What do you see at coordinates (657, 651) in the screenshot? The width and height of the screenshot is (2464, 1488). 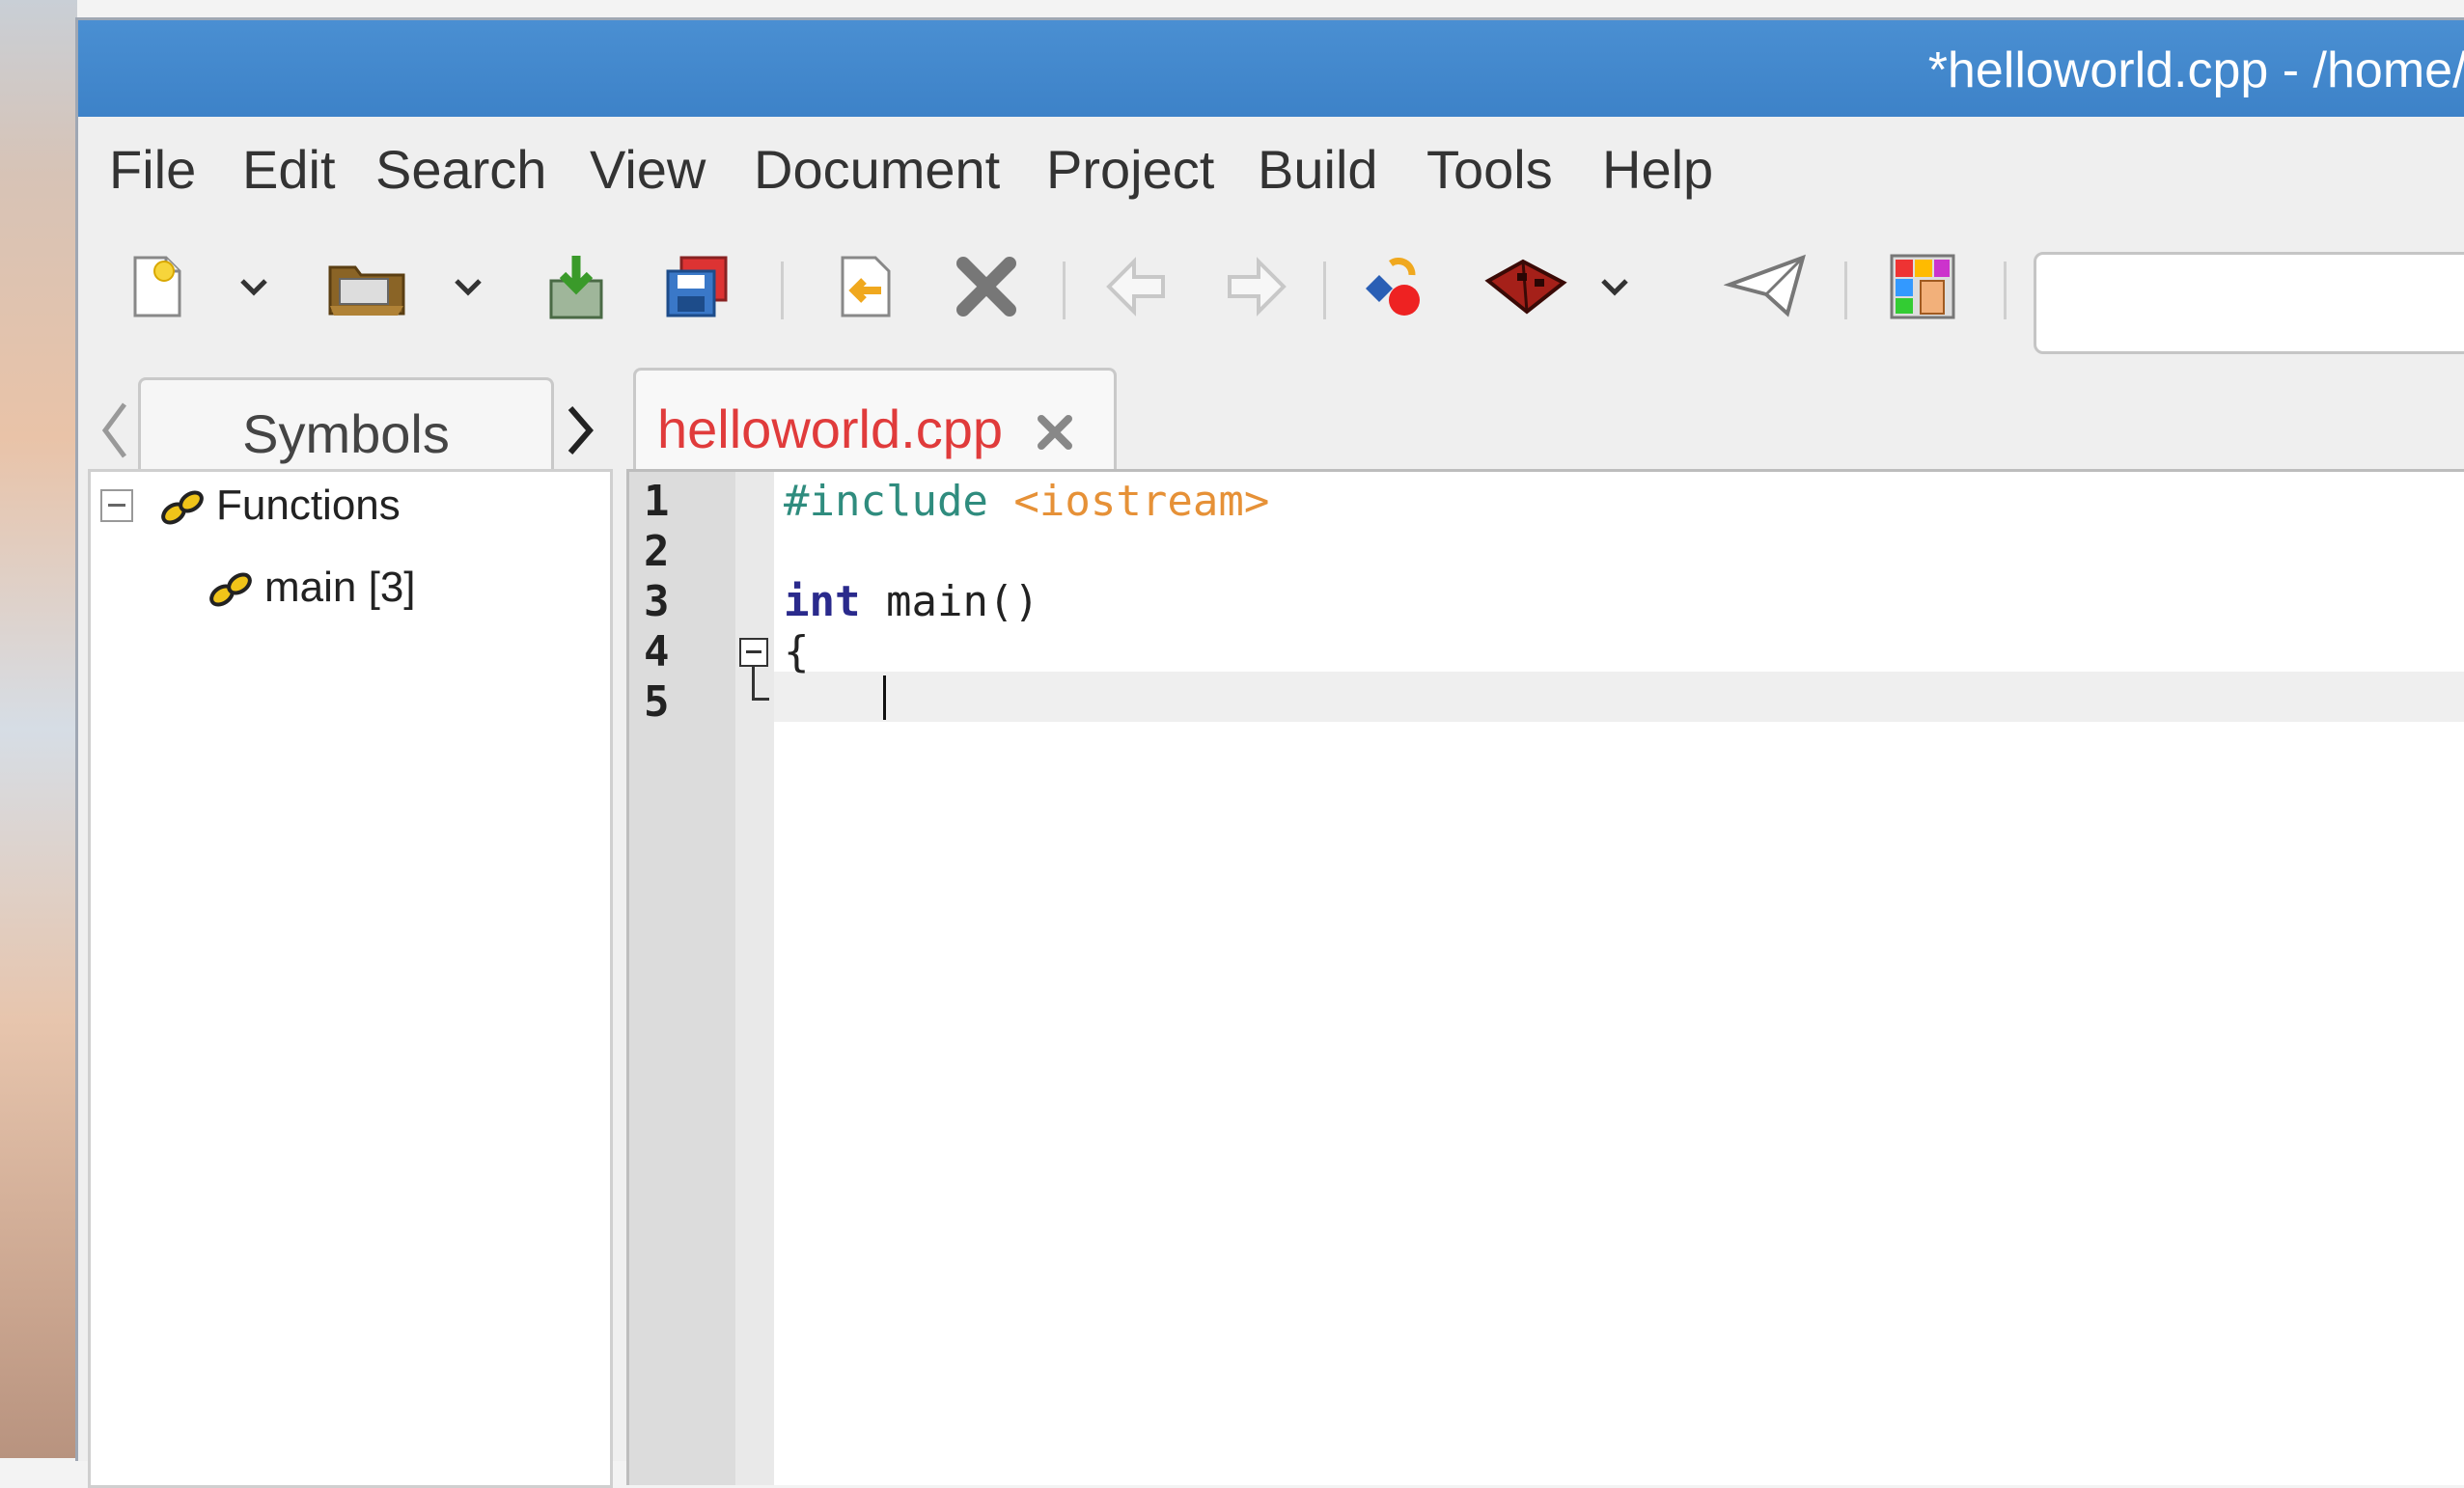 I see `line-number: 4` at bounding box center [657, 651].